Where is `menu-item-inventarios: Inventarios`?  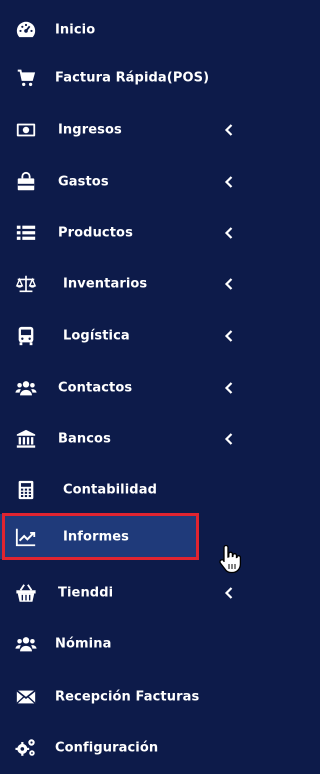
menu-item-inventarios: Inventarios is located at coordinates (128, 284).